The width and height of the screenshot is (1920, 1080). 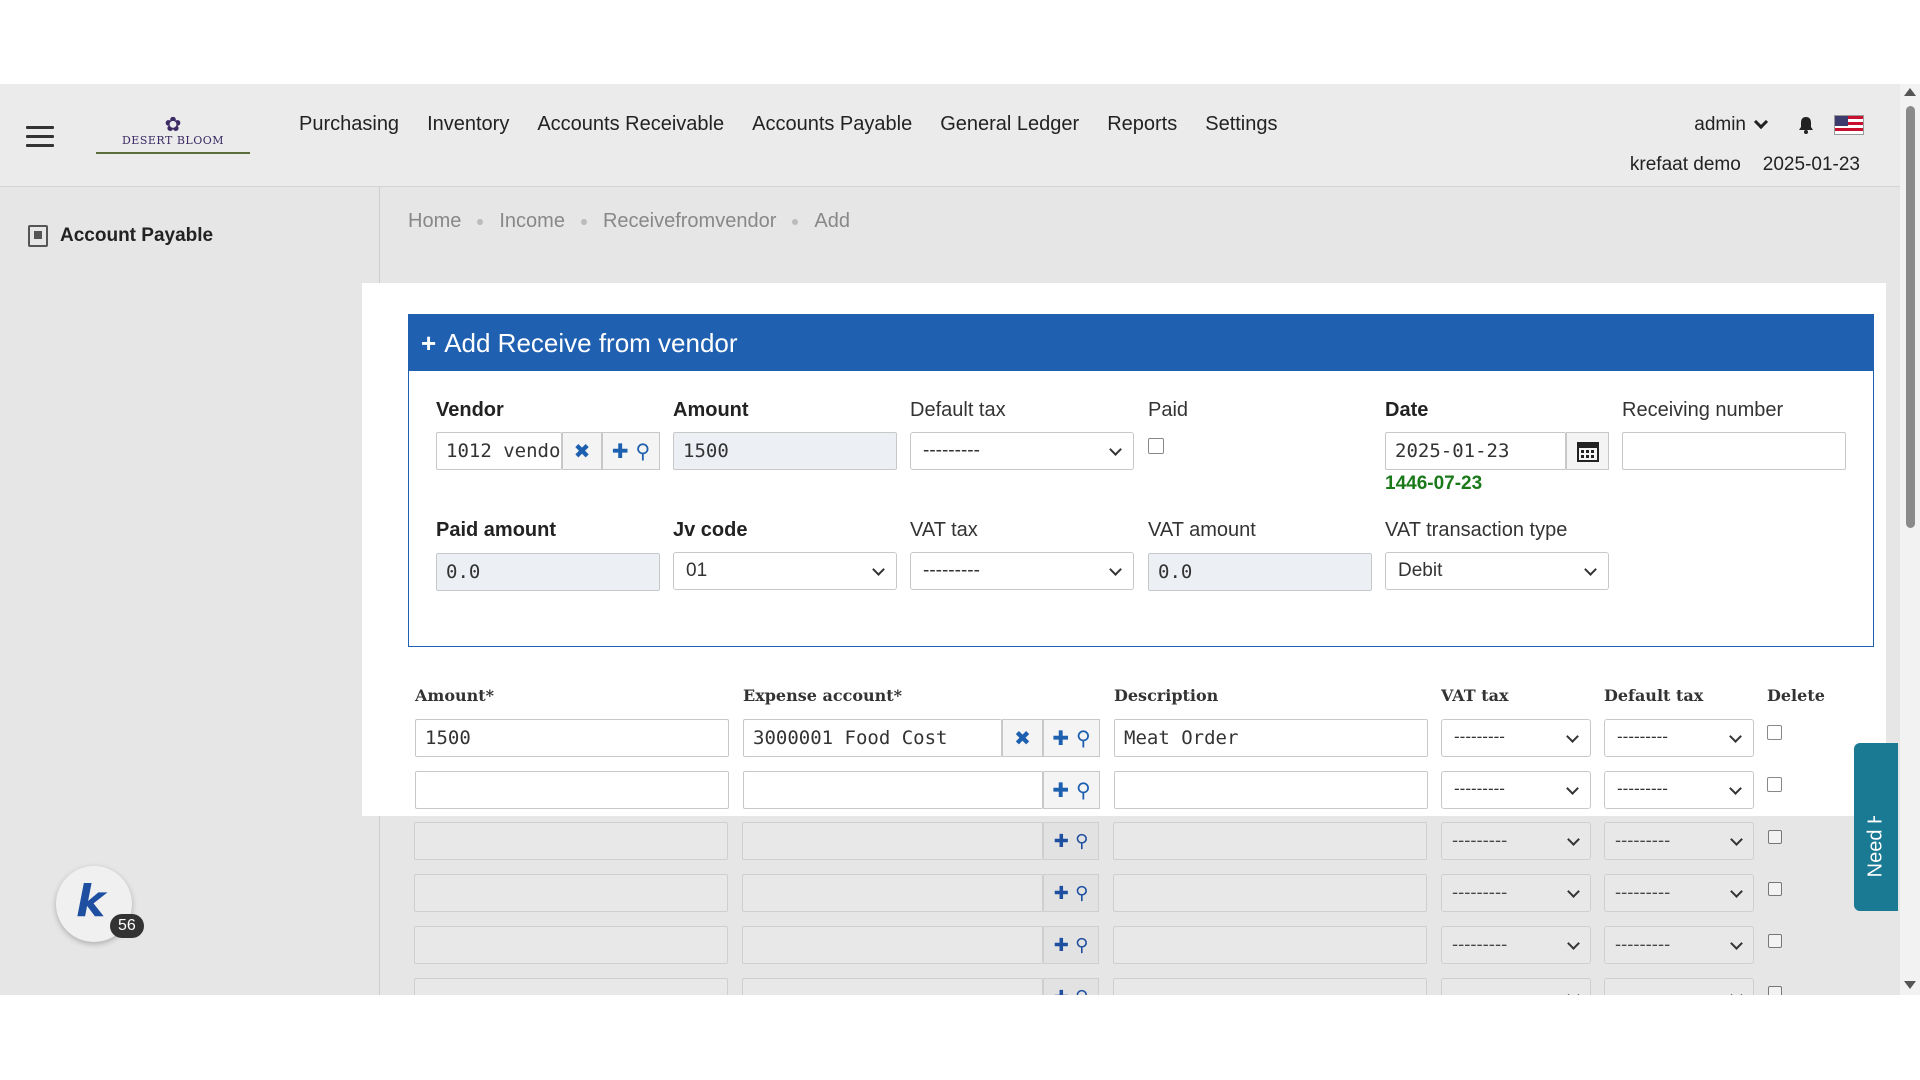 What do you see at coordinates (100, 904) in the screenshot?
I see `assistant-bubble: k 56` at bounding box center [100, 904].